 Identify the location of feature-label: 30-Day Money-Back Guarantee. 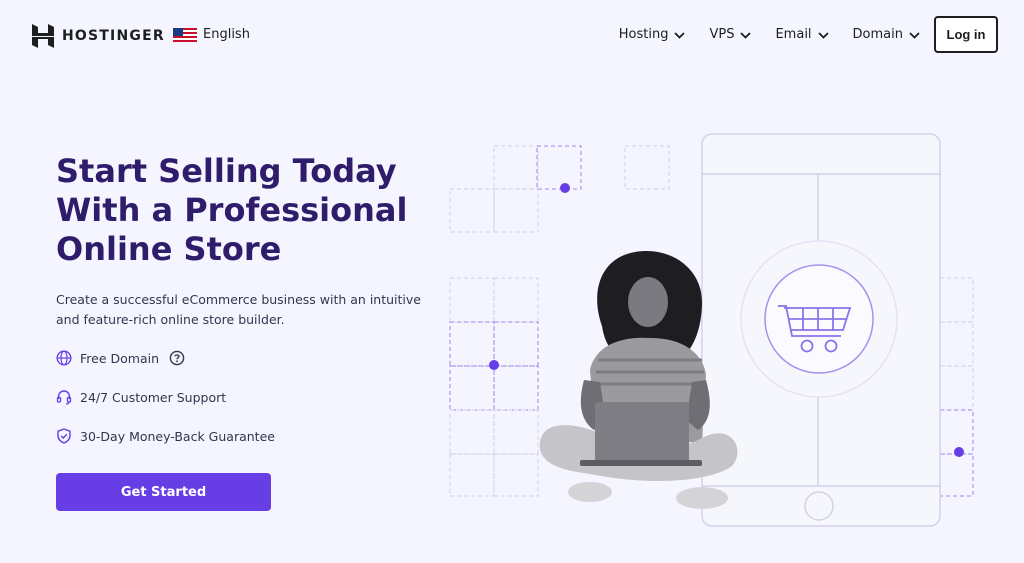
(177, 436).